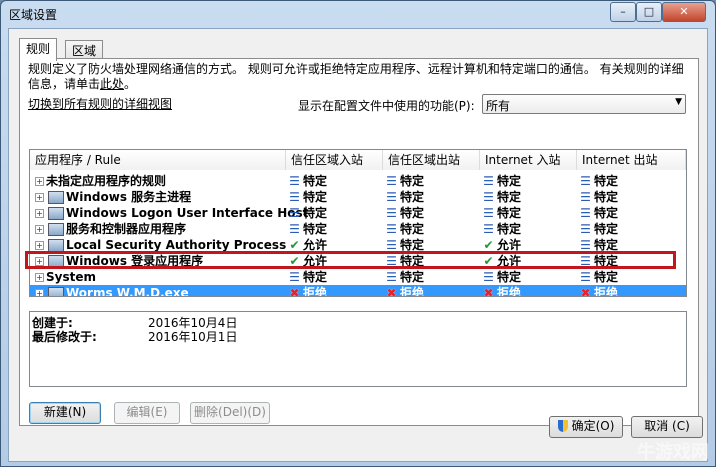 Image resolution: width=716 pixels, height=467 pixels. What do you see at coordinates (187, 213) in the screenshot?
I see `rule-name: Windows Logon User Interface Host` at bounding box center [187, 213].